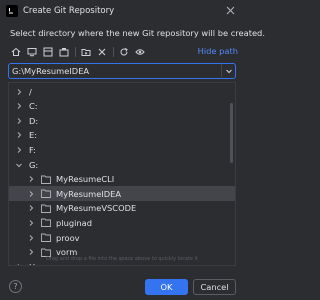 This screenshot has height=300, width=320. Describe the element at coordinates (122, 237) in the screenshot. I see `tree-row: proov` at that location.